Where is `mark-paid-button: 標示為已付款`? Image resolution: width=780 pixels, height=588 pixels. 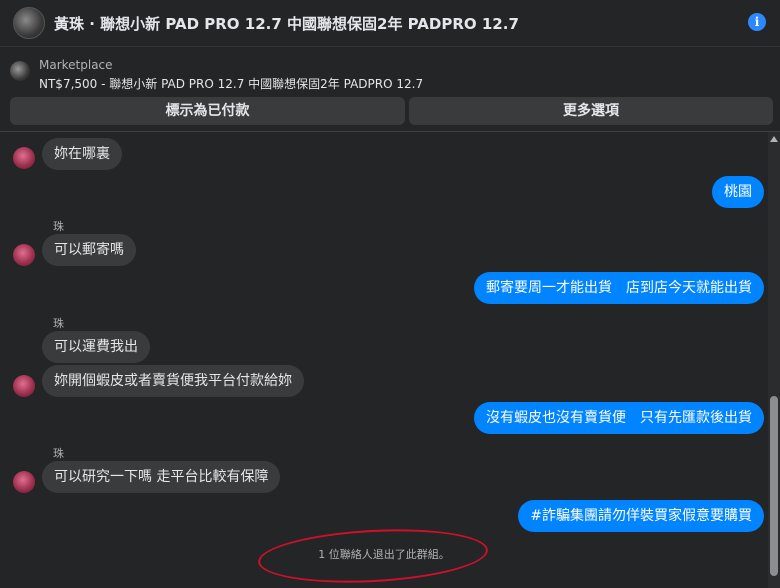 mark-paid-button: 標示為已付款 is located at coordinates (207, 111).